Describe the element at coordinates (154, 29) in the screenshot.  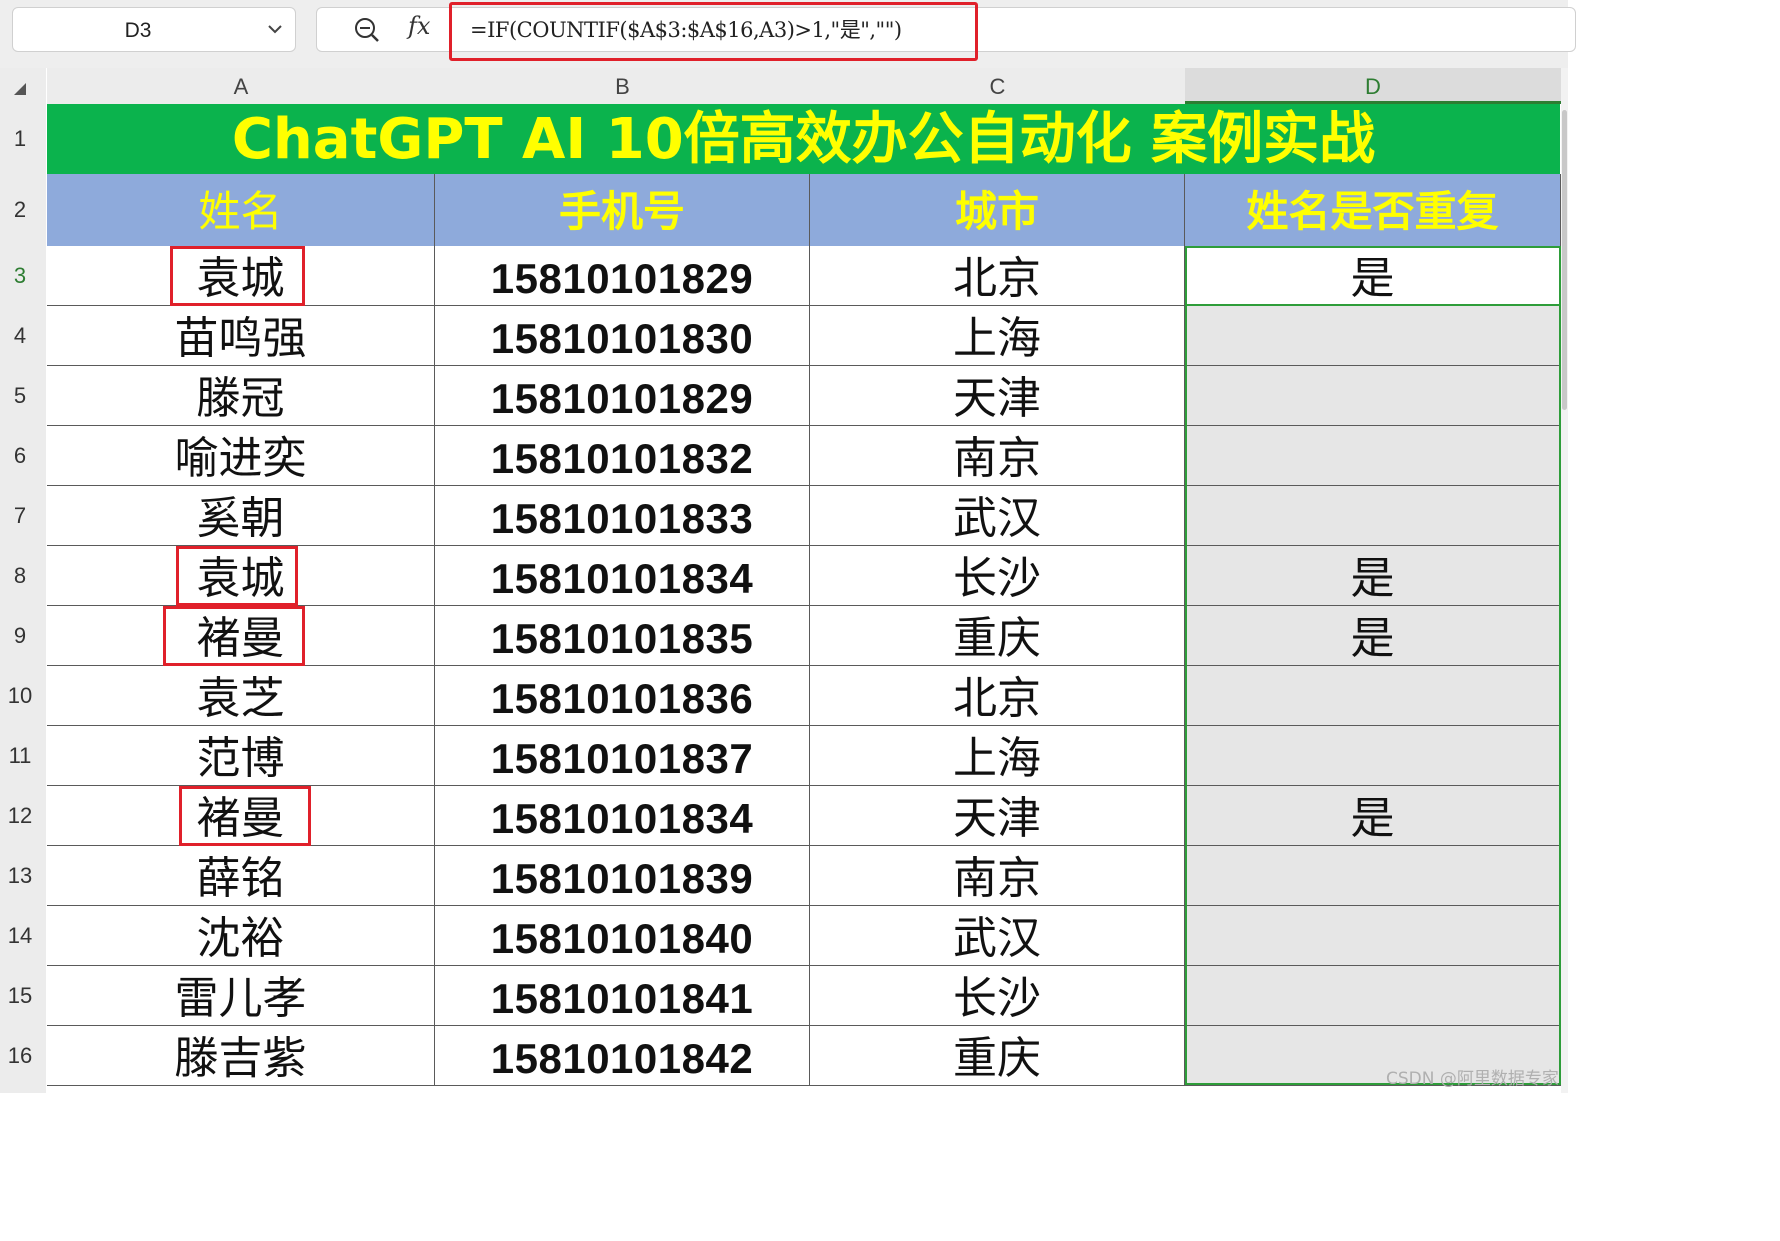
I see `name-box: D3` at that location.